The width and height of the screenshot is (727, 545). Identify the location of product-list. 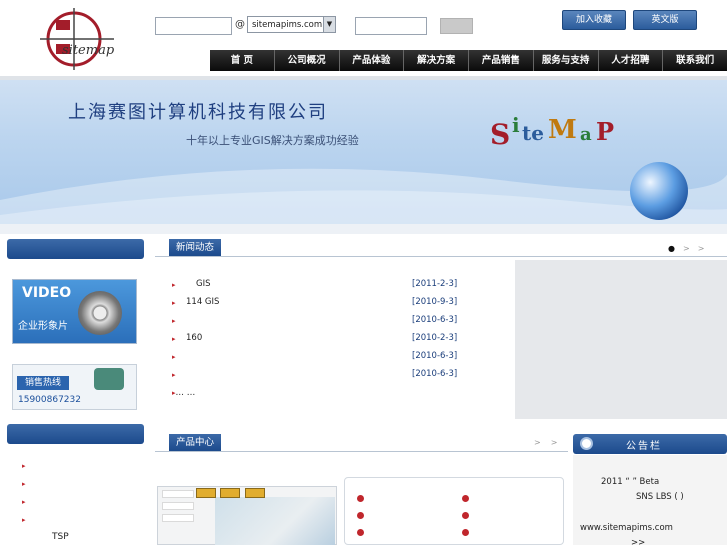
(454, 511).